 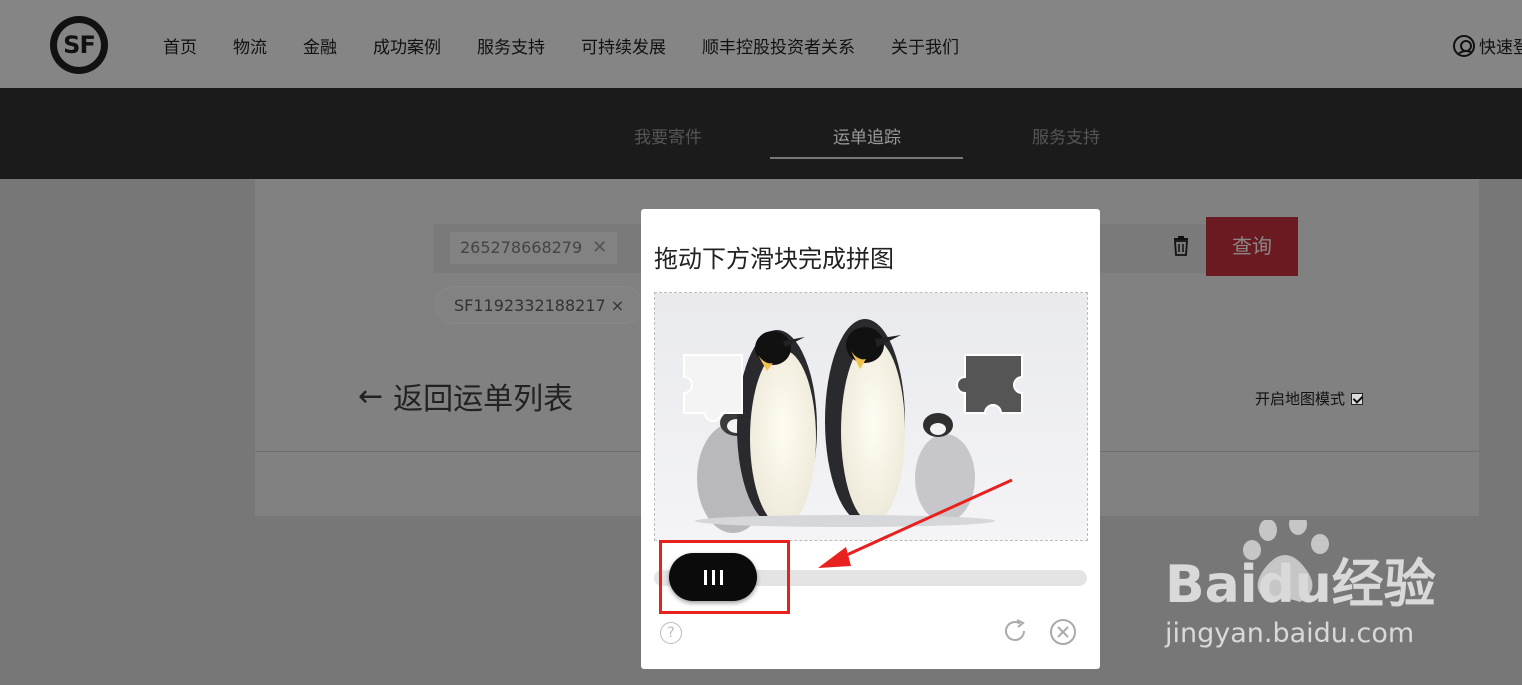 I want to click on query-button: 查询, so click(x=1252, y=246).